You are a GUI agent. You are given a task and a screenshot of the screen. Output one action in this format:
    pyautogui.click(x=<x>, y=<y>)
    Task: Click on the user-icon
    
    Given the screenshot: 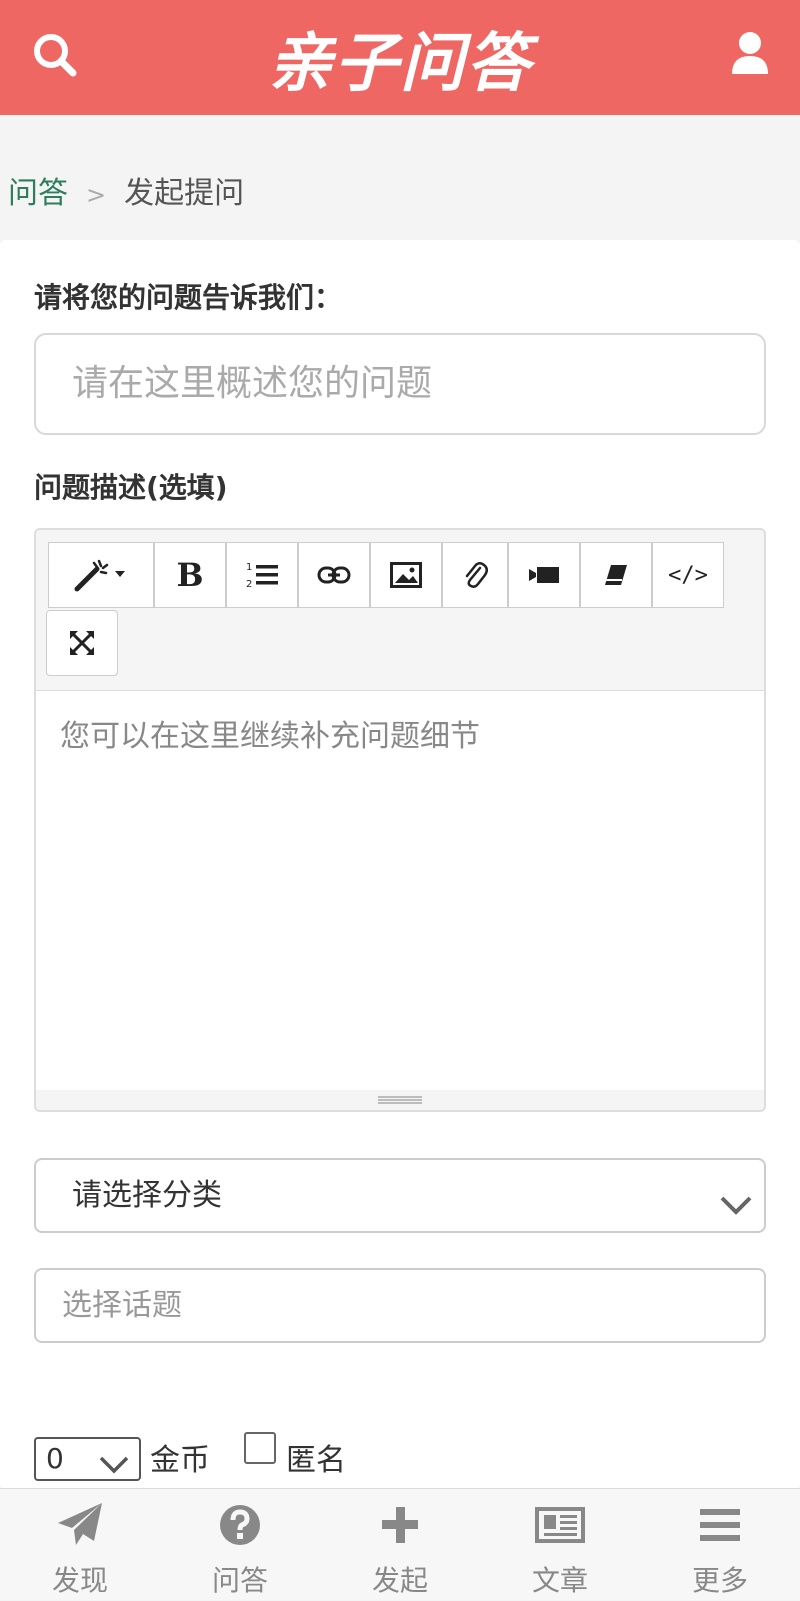 What is the action you would take?
    pyautogui.click(x=750, y=55)
    